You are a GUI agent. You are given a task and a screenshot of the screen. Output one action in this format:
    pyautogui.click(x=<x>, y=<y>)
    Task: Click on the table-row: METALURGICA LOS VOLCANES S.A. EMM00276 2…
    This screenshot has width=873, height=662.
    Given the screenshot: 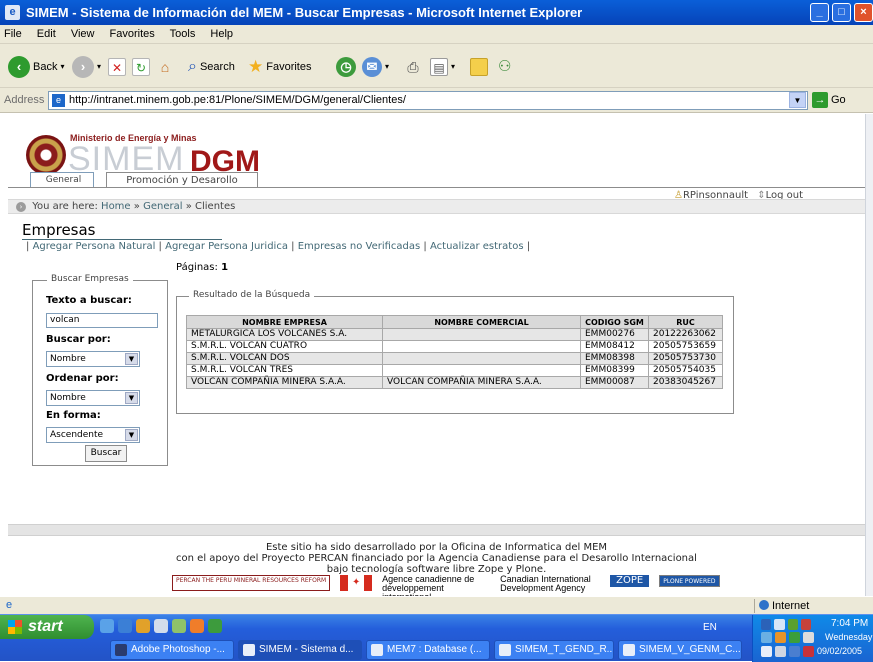 What is the action you would take?
    pyautogui.click(x=454, y=334)
    